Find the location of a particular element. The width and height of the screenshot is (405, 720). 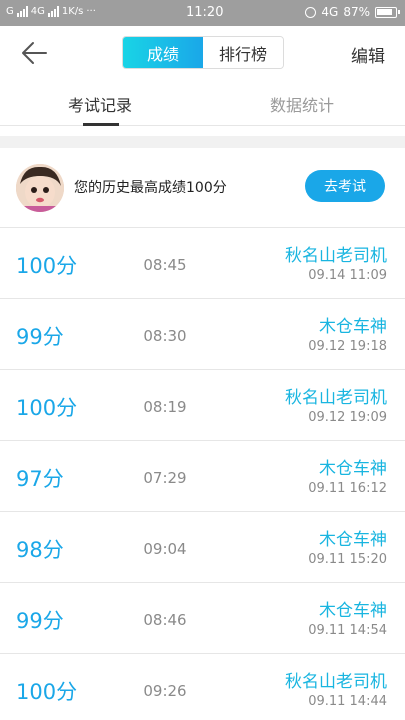

arrow-left-icon is located at coordinates (34, 53).